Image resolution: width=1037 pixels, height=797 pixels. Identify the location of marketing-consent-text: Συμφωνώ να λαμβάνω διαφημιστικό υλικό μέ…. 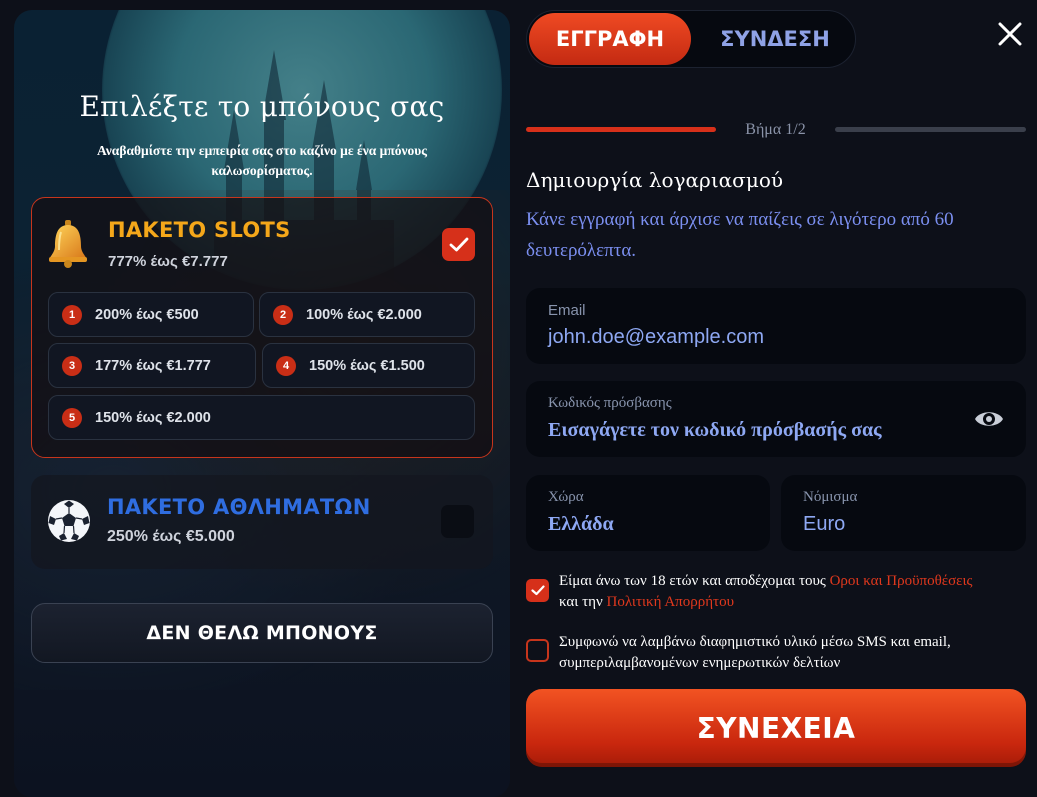
(755, 652).